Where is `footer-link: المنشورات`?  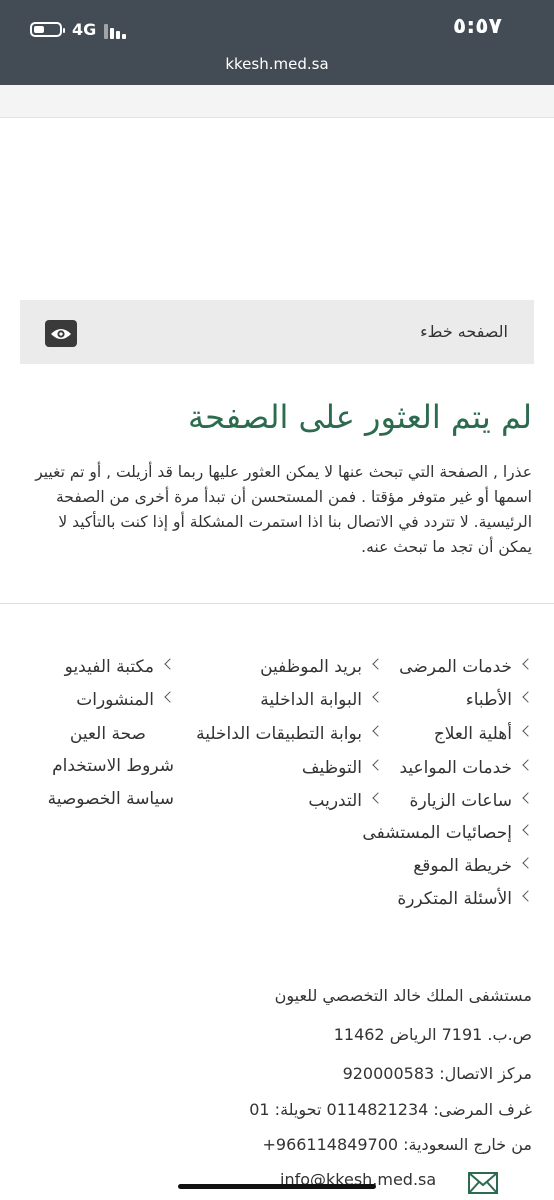 footer-link: المنشورات is located at coordinates (126, 700).